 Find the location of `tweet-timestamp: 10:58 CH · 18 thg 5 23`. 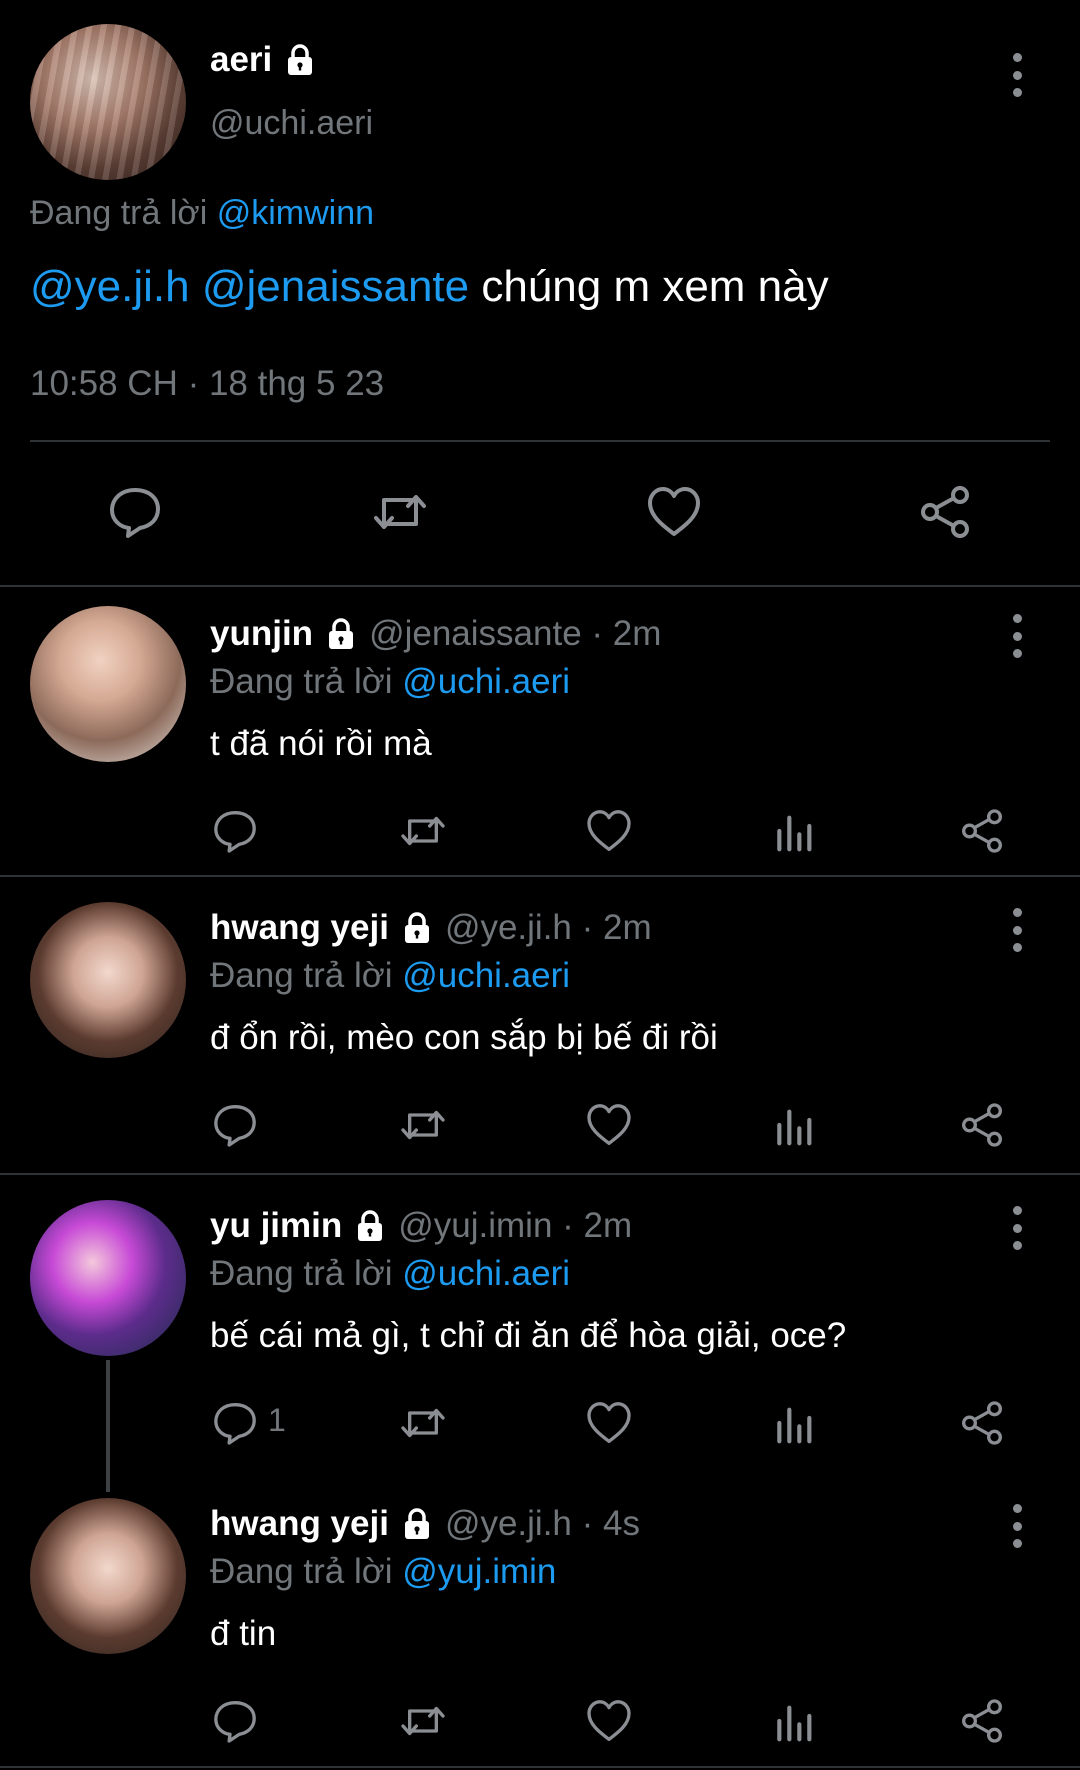

tweet-timestamp: 10:58 CH · 18 thg 5 23 is located at coordinates (207, 384).